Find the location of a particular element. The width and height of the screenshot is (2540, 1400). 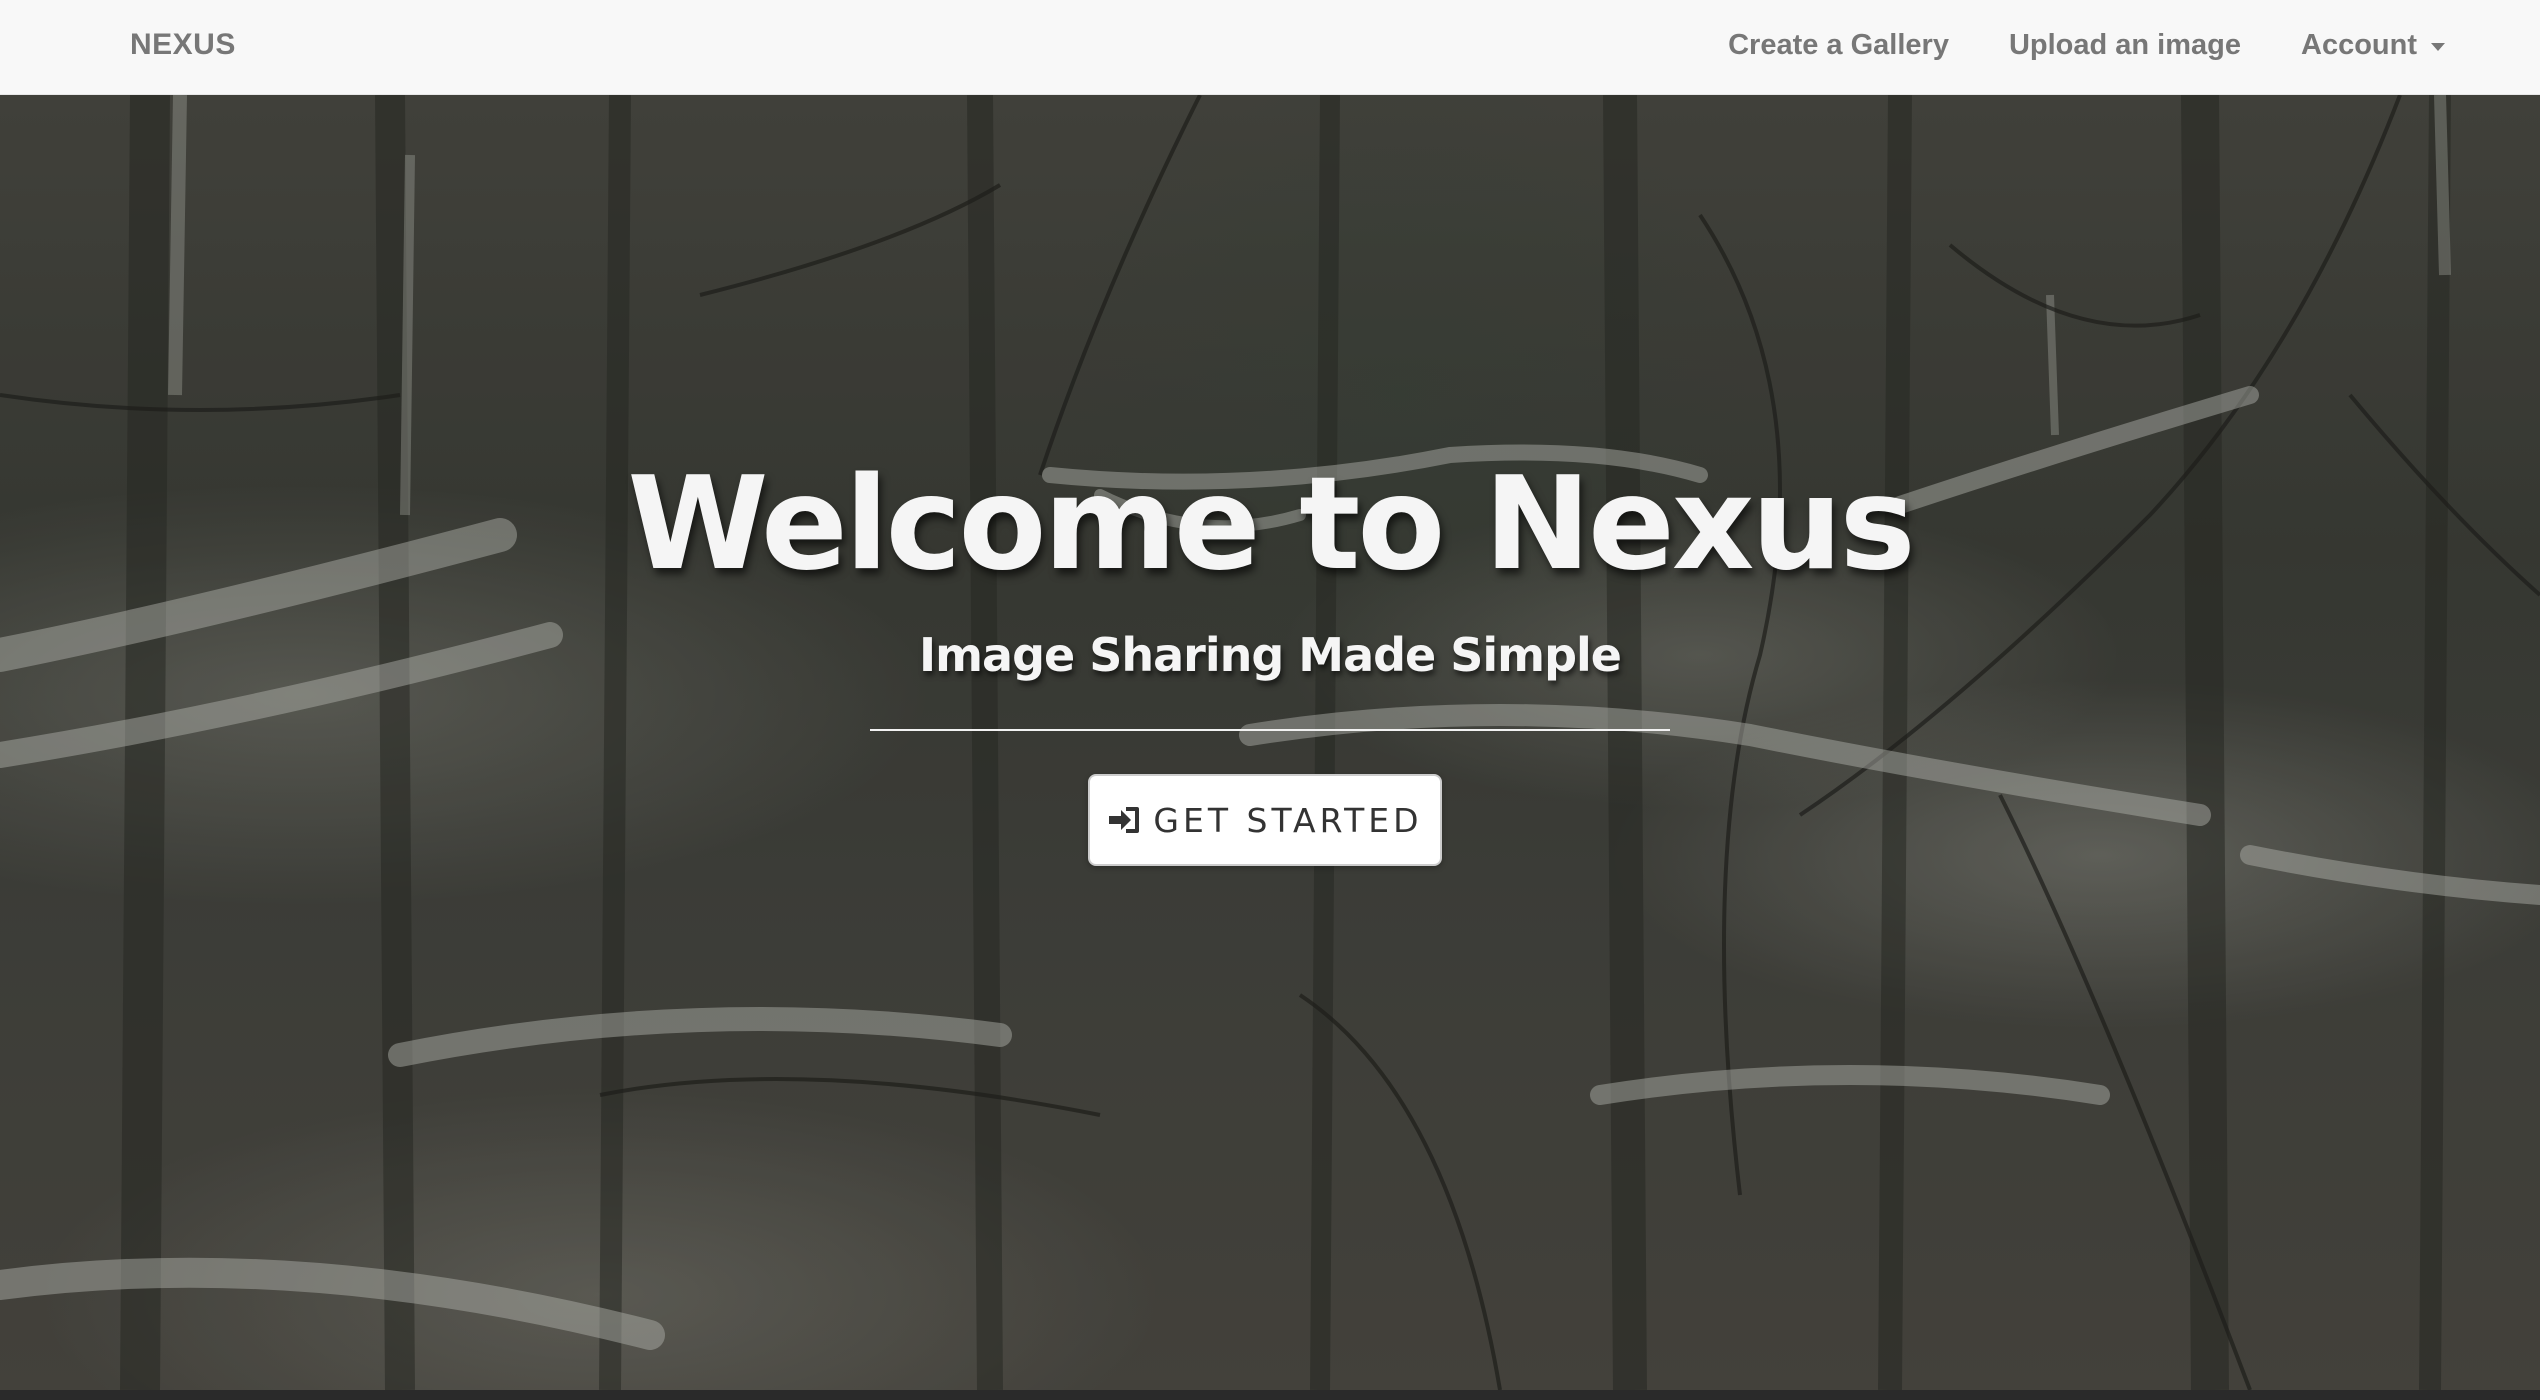

get-started-label: GET STARTED is located at coordinates (1288, 820).